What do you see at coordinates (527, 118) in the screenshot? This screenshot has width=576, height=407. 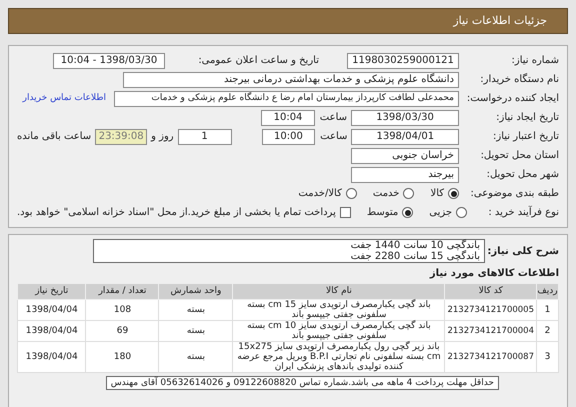 I see `field-label: تاریخ ایجاد نیاز:` at bounding box center [527, 118].